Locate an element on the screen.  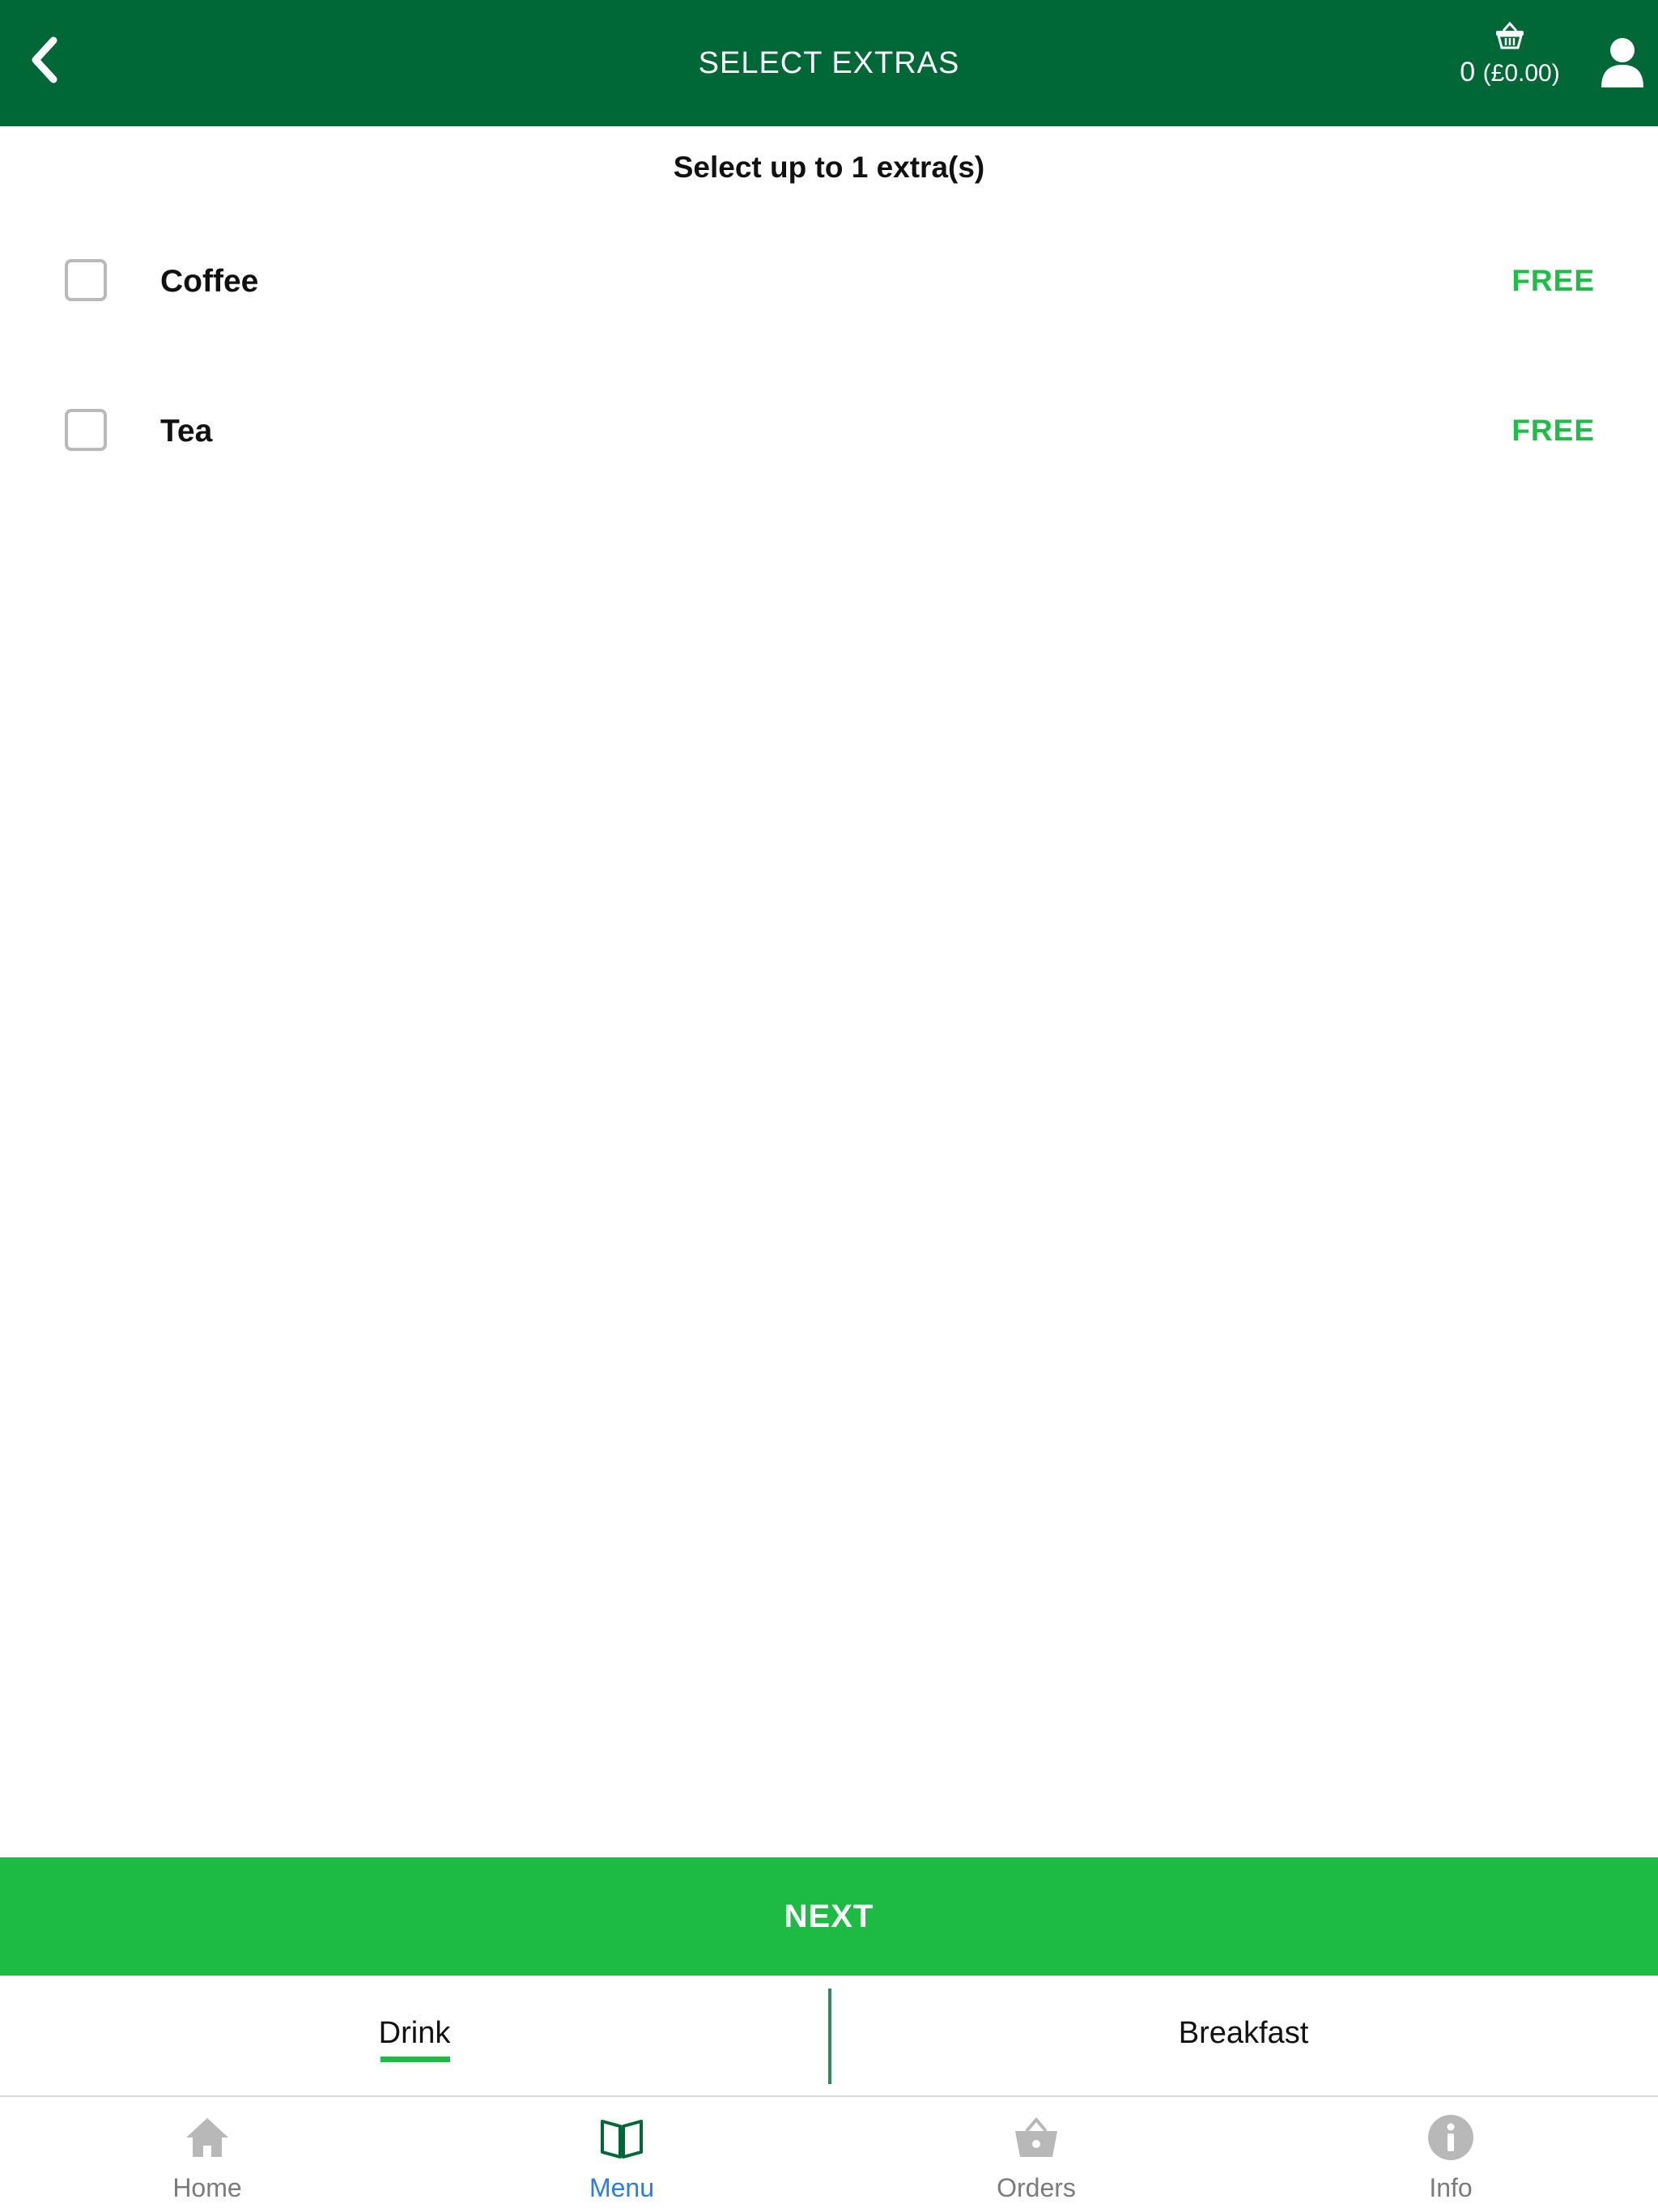
nav-item-info: Info is located at coordinates (1451, 2155).